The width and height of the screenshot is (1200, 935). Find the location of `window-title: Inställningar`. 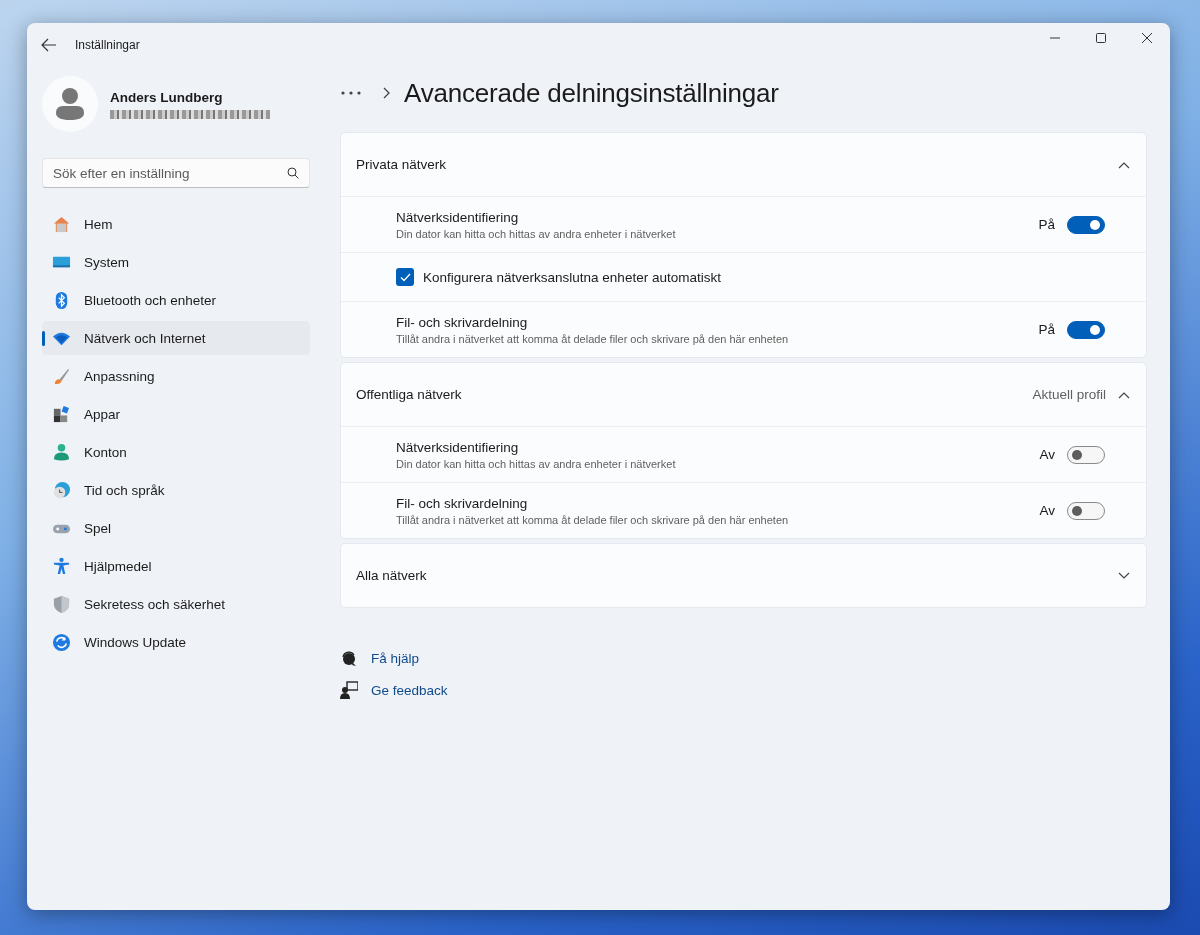

window-title: Inställningar is located at coordinates (108, 45).